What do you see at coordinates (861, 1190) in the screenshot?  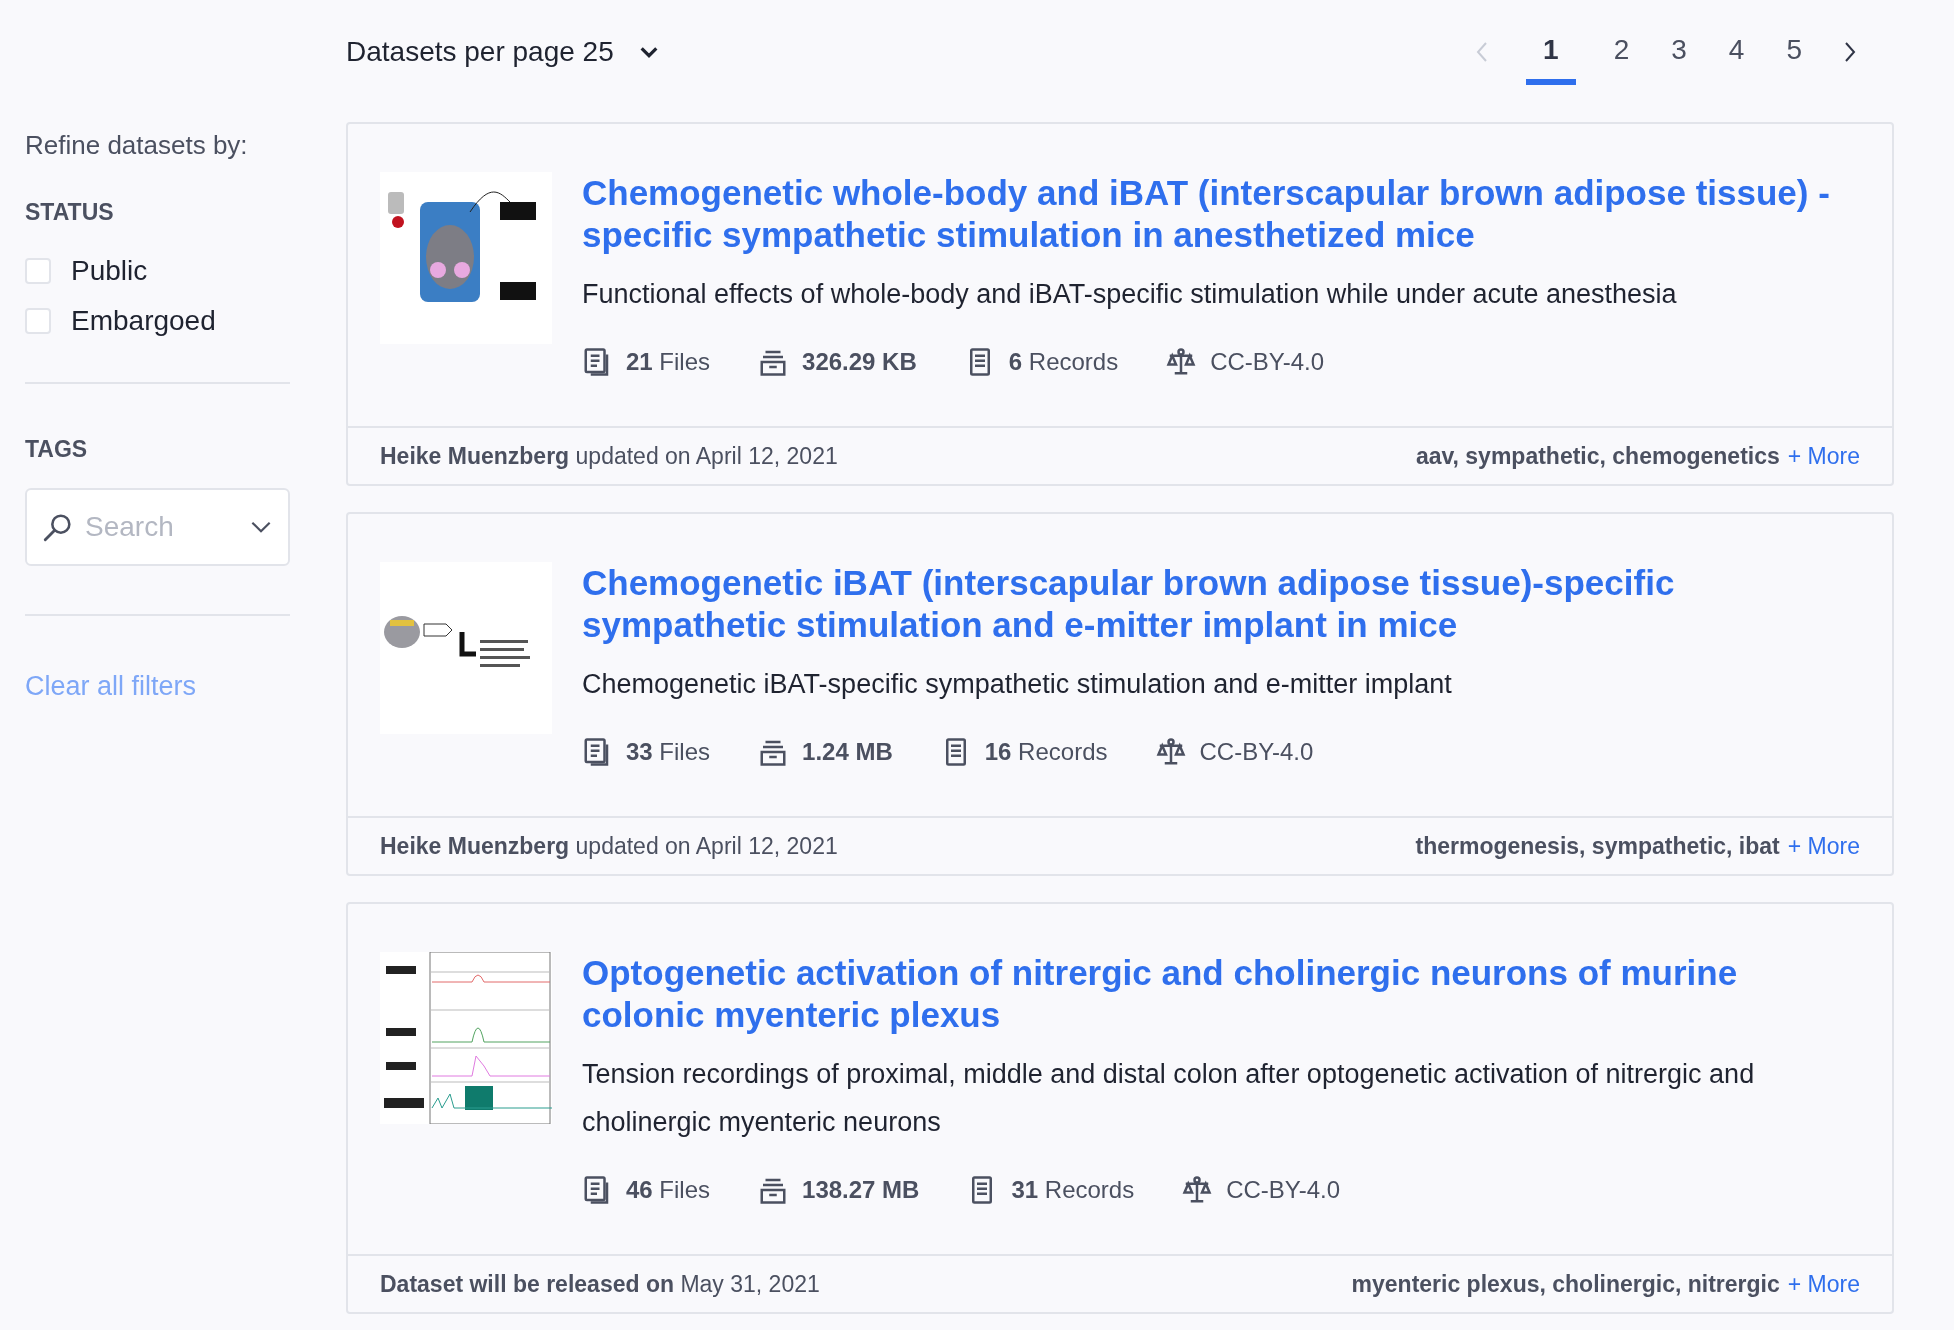 I see `stat-text: 138.27 MB` at bounding box center [861, 1190].